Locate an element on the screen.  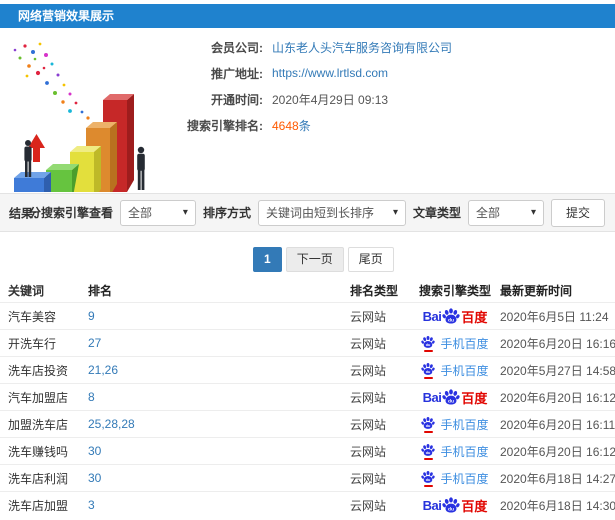
cell-updated: 2020年5月27日 14:58 is located at coordinates (557, 370).